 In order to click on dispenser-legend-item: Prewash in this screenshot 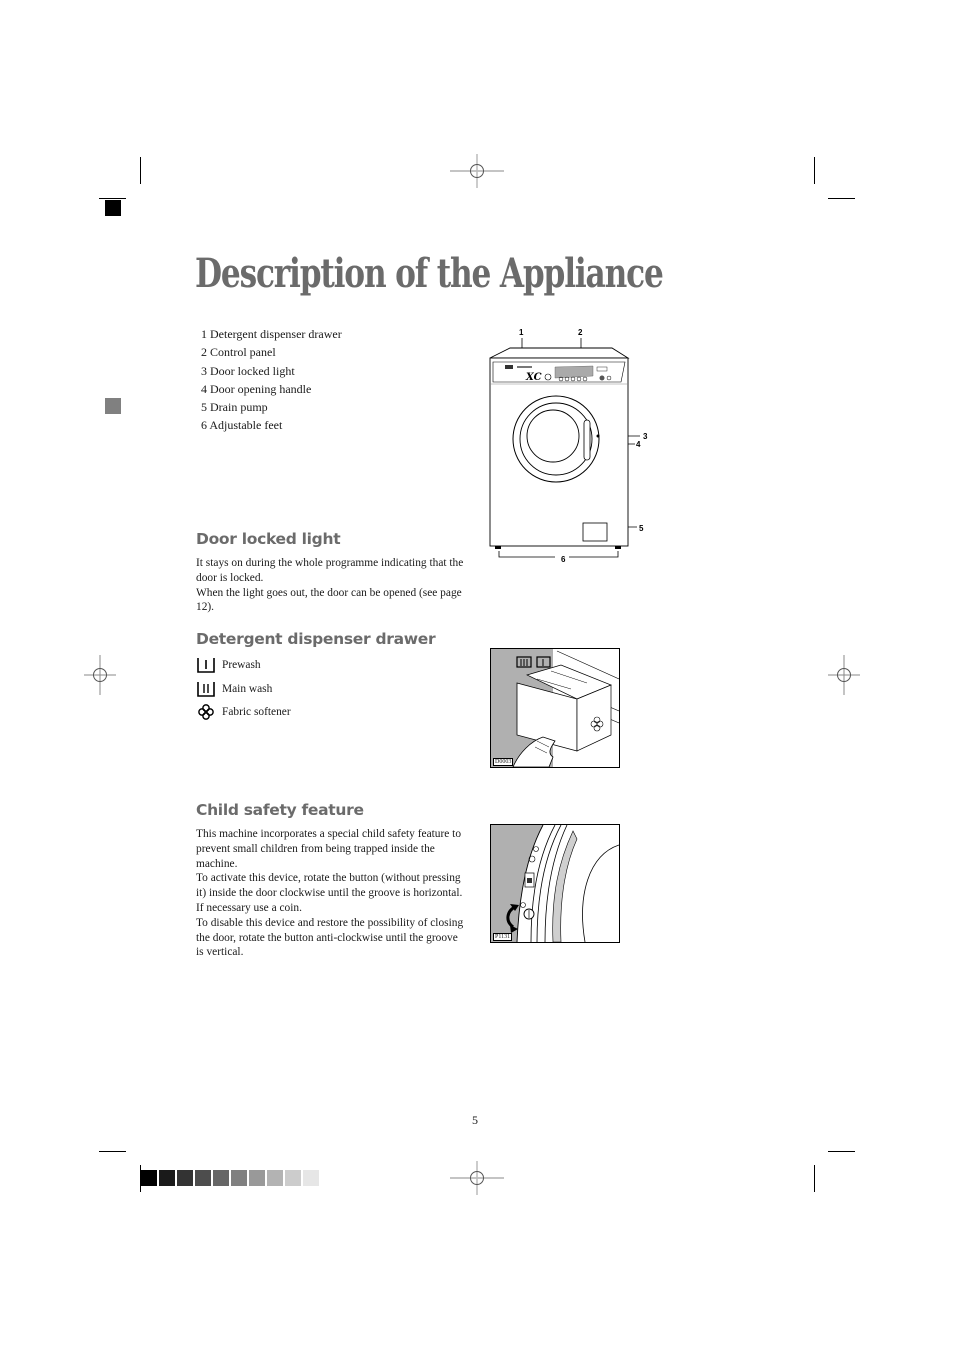, I will do `click(228, 665)`.